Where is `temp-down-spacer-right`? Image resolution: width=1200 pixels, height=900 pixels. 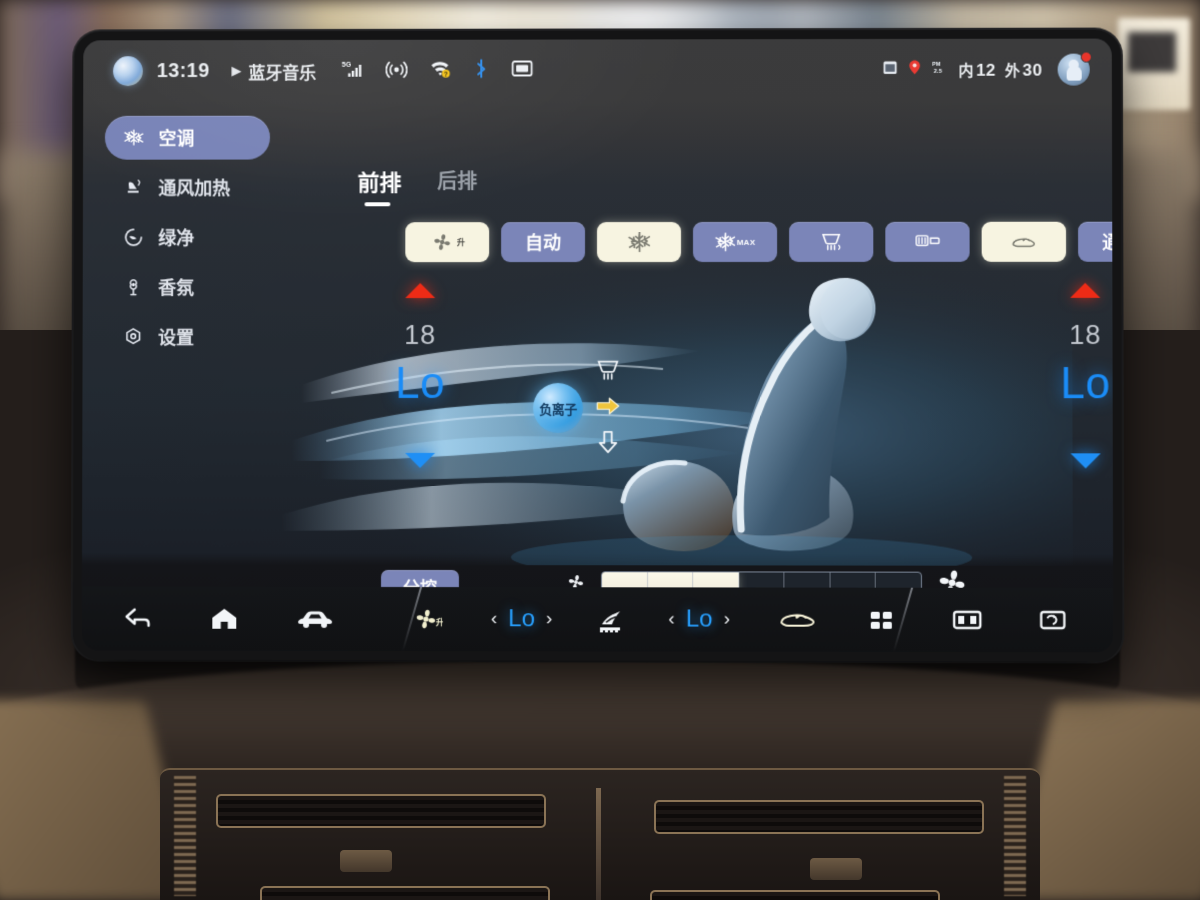
temp-down-spacer-right is located at coordinates (1071, 461).